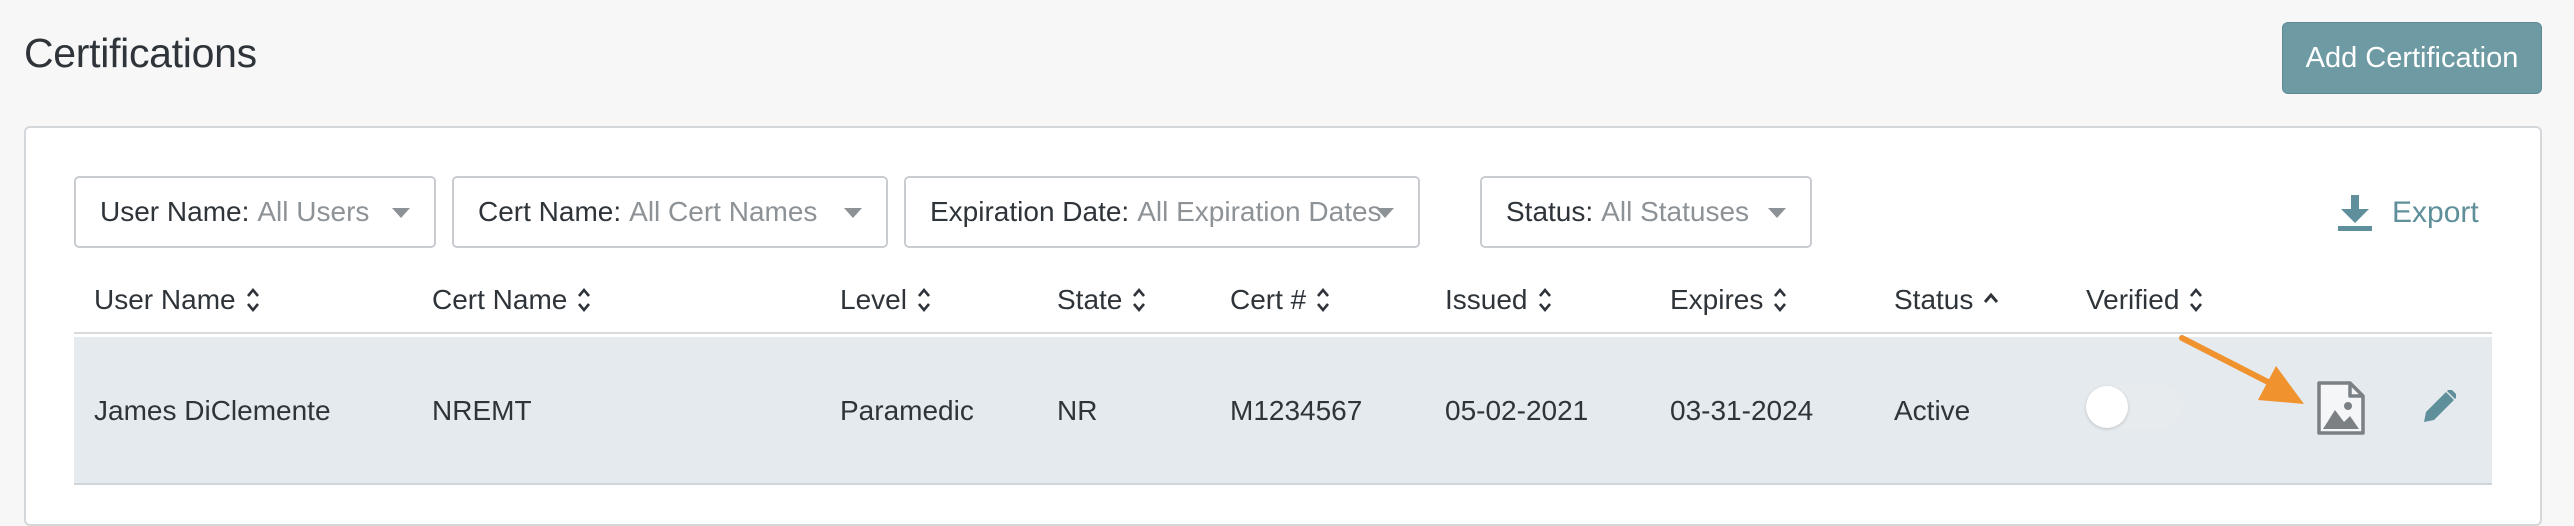  I want to click on download-icon, so click(2355, 213).